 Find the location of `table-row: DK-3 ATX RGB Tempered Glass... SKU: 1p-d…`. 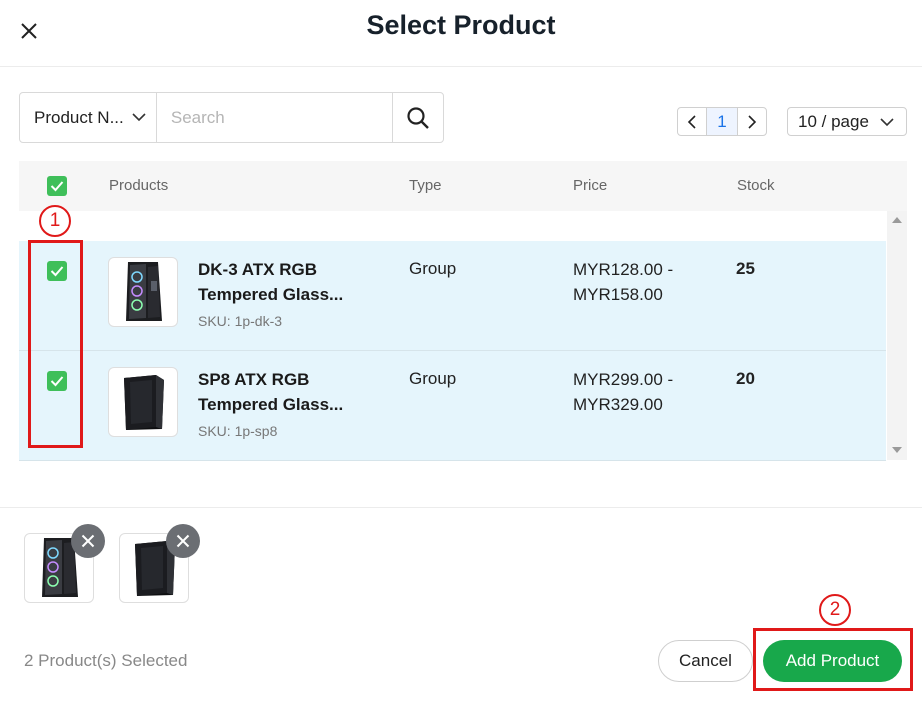

table-row: DK-3 ATX RGB Tempered Glass... SKU: 1p-d… is located at coordinates (452, 296).